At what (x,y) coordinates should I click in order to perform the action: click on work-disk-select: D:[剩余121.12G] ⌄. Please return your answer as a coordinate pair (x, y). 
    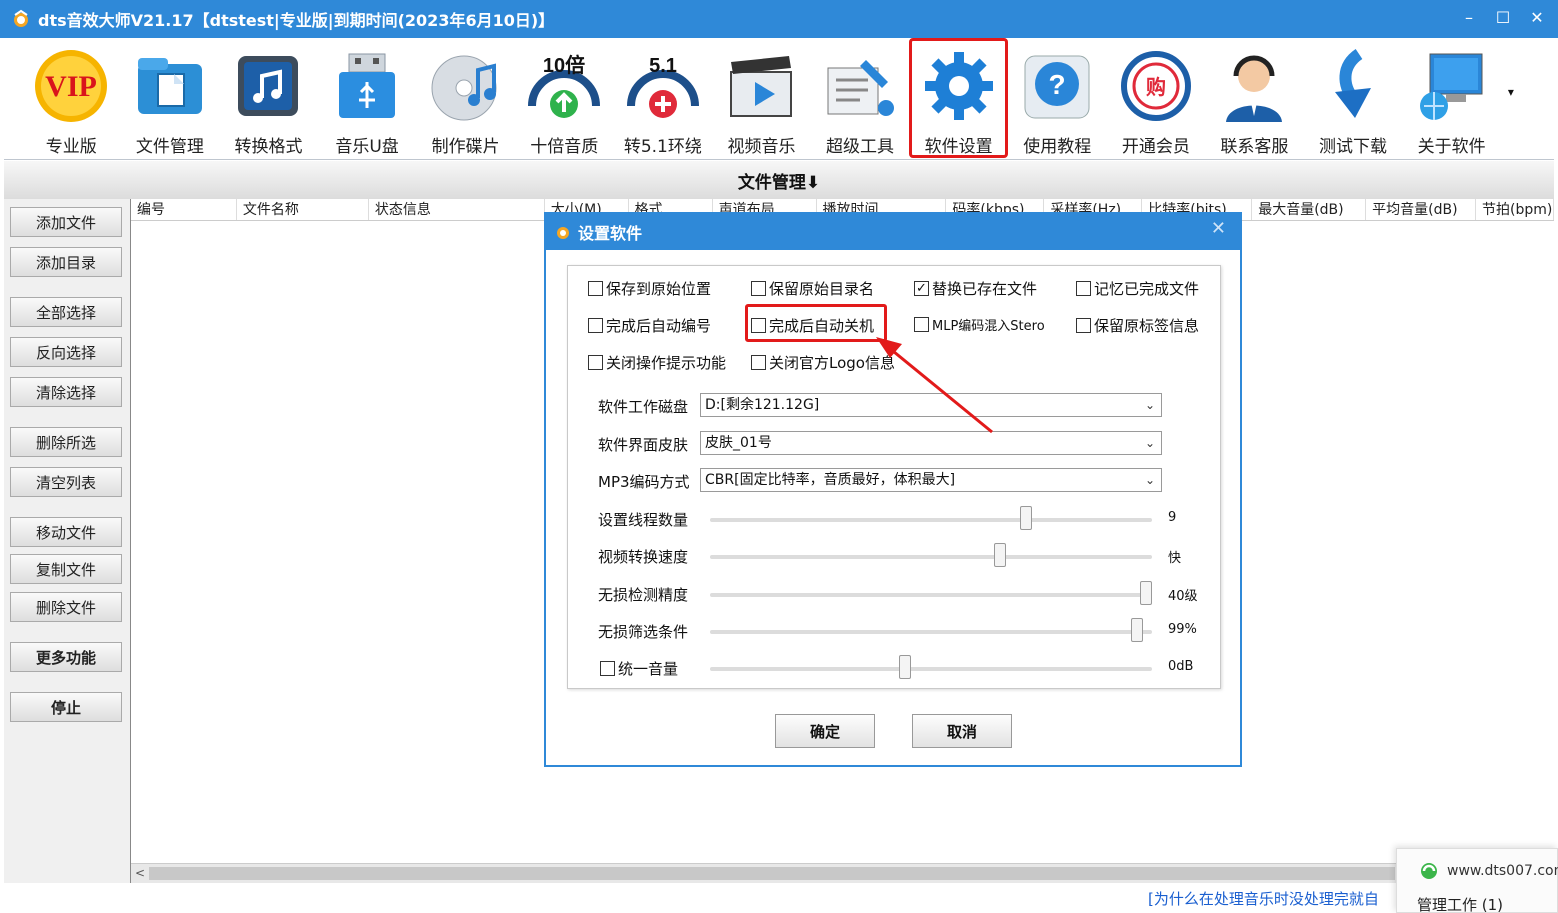
    Looking at the image, I should click on (931, 405).